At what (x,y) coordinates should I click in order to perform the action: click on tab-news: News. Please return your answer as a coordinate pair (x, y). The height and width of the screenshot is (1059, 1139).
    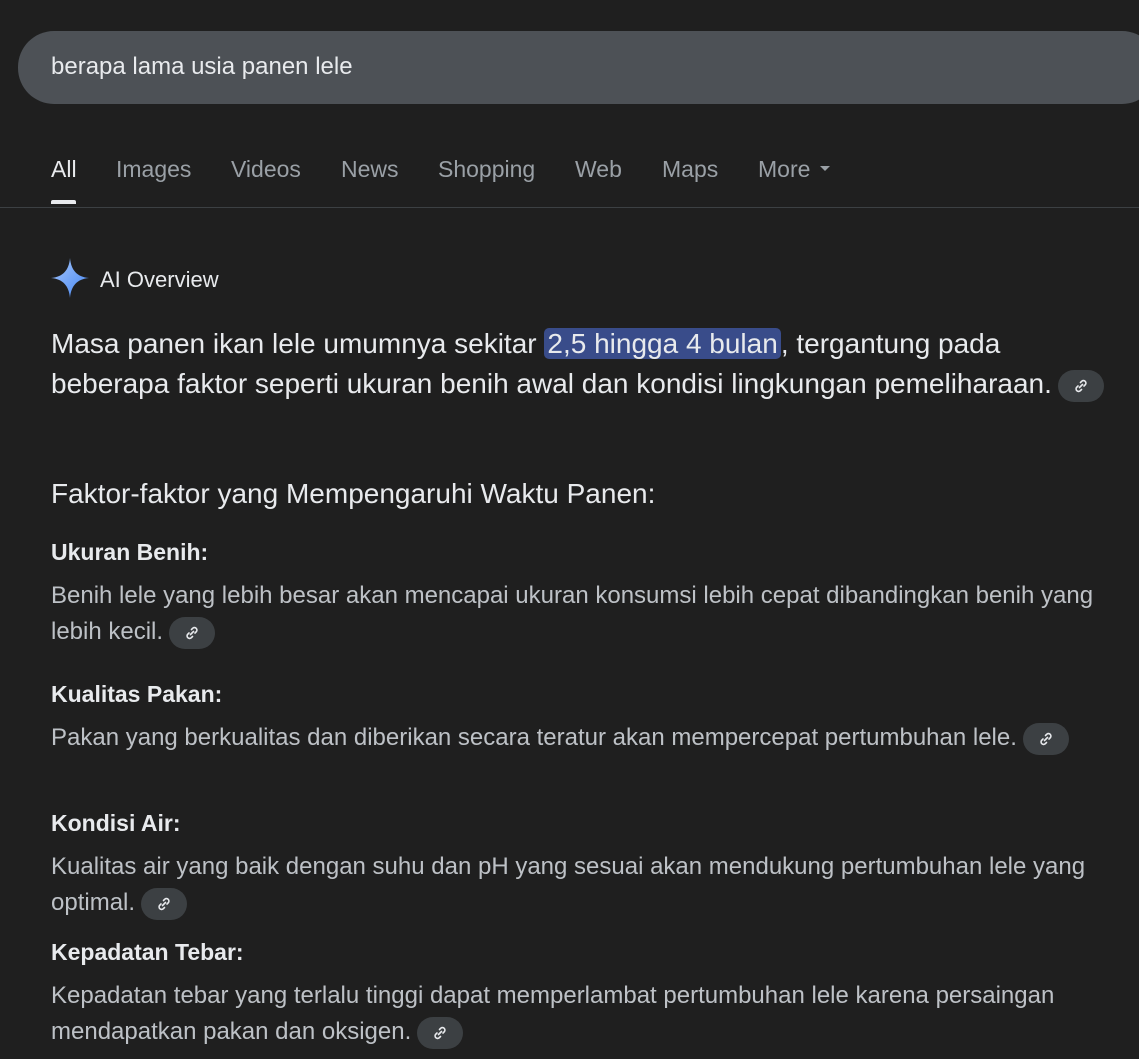
    Looking at the image, I should click on (370, 169).